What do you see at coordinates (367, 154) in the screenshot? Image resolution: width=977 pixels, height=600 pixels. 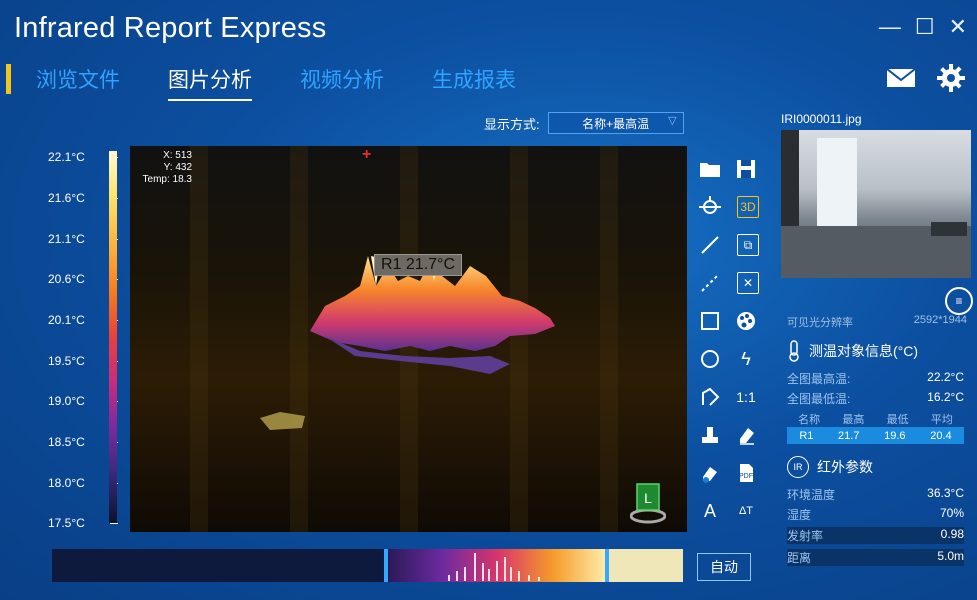 I see `crosshair-icon: +` at bounding box center [367, 154].